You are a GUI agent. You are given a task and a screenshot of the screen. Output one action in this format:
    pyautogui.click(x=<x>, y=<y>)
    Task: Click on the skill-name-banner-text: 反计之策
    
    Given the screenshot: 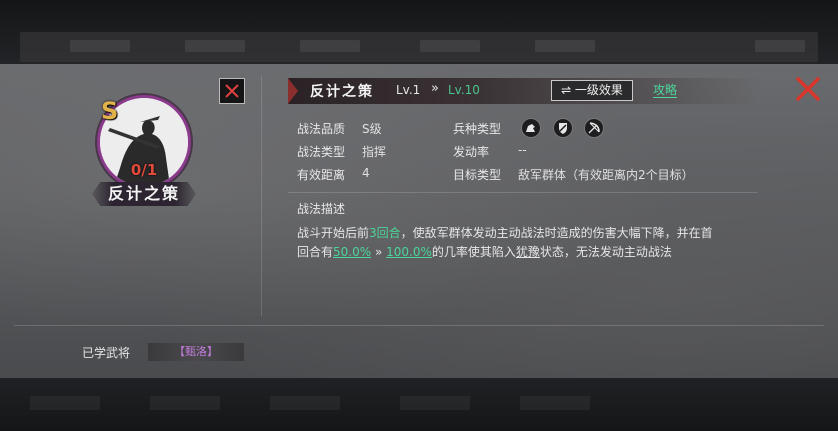 What is the action you would take?
    pyautogui.click(x=143, y=193)
    